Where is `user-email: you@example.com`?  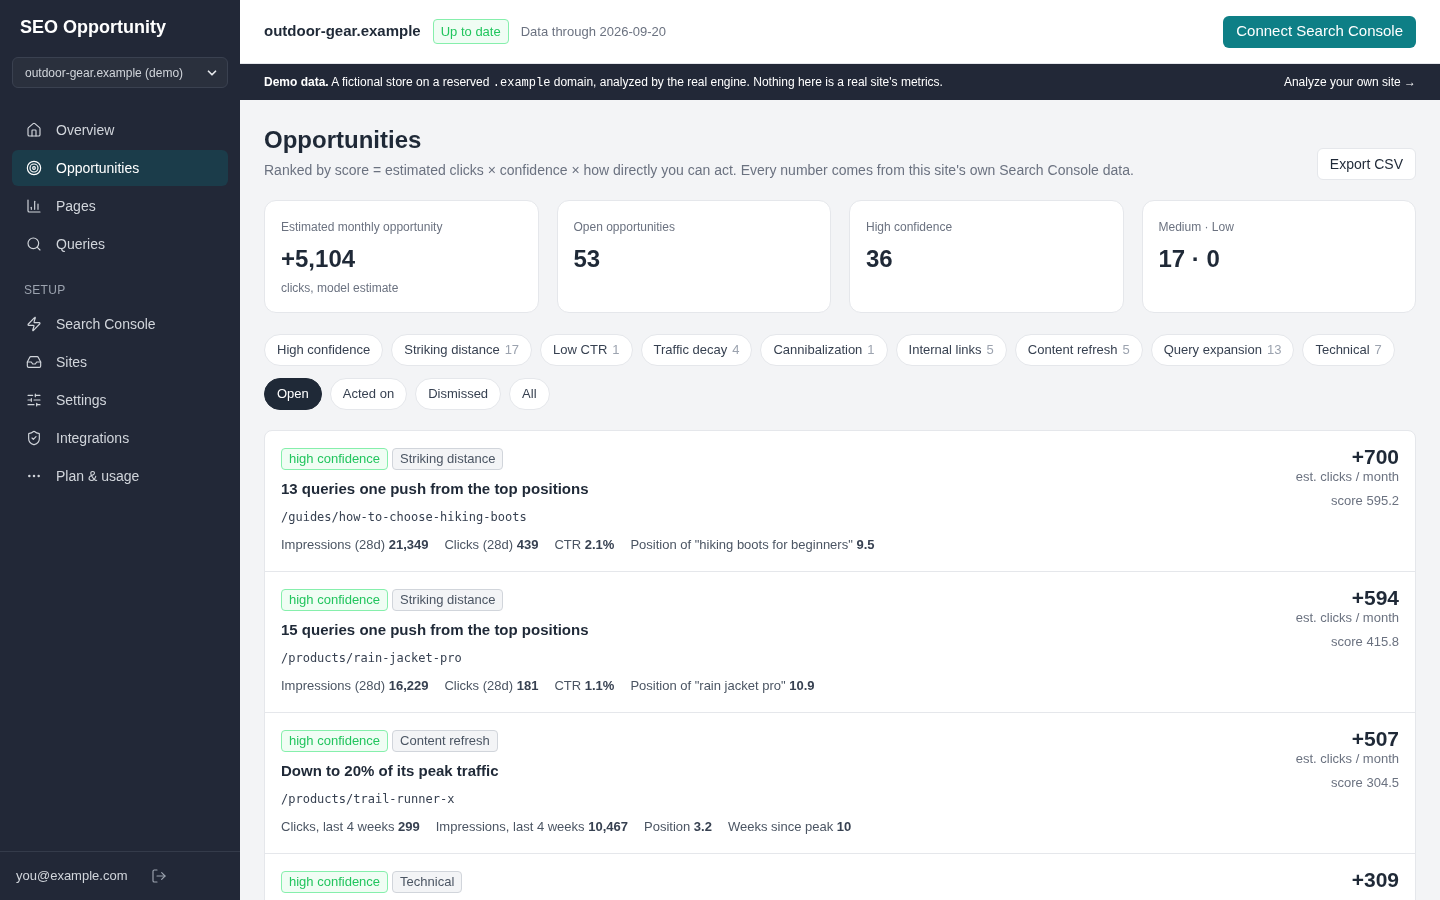 user-email: you@example.com is located at coordinates (72, 876).